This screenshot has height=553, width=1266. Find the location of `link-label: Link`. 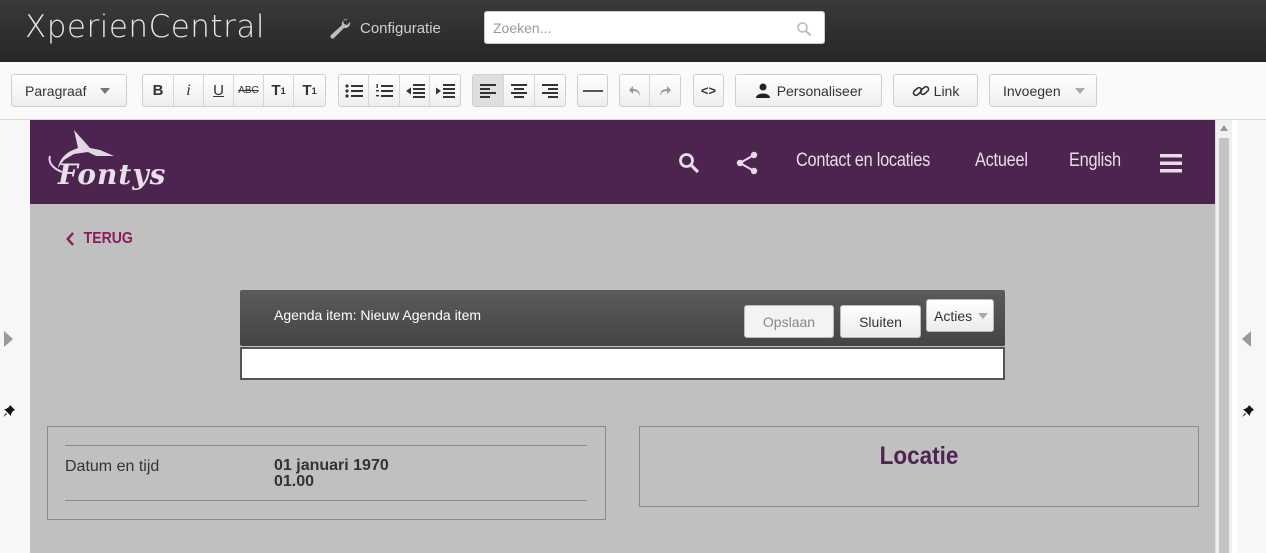

link-label: Link is located at coordinates (946, 90).